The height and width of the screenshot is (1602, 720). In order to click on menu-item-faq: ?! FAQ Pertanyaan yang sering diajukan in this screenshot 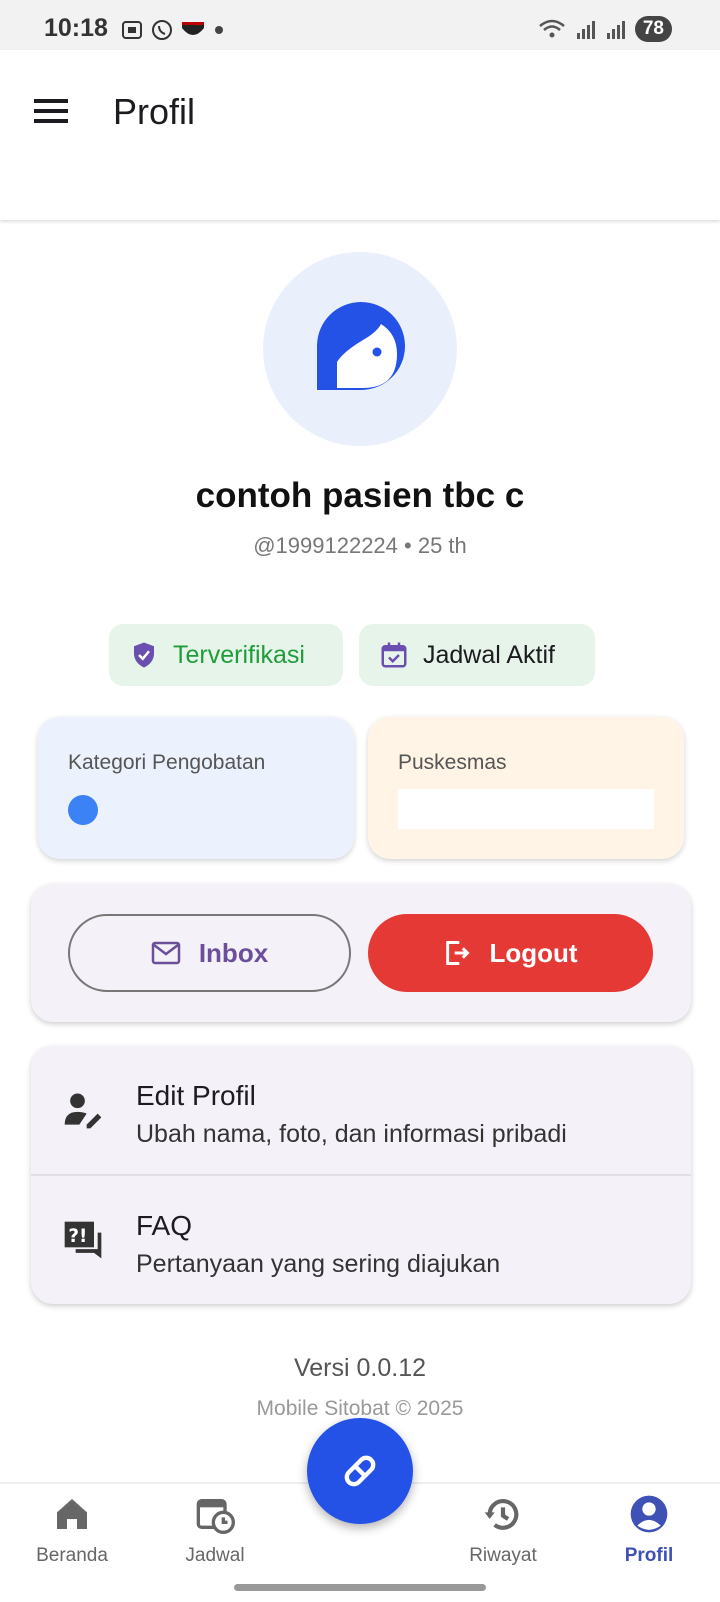, I will do `click(361, 1240)`.